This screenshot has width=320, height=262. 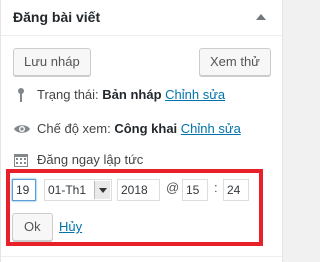 What do you see at coordinates (90, 159) in the screenshot?
I see `schedule-label: Đăng ngay lập tức` at bounding box center [90, 159].